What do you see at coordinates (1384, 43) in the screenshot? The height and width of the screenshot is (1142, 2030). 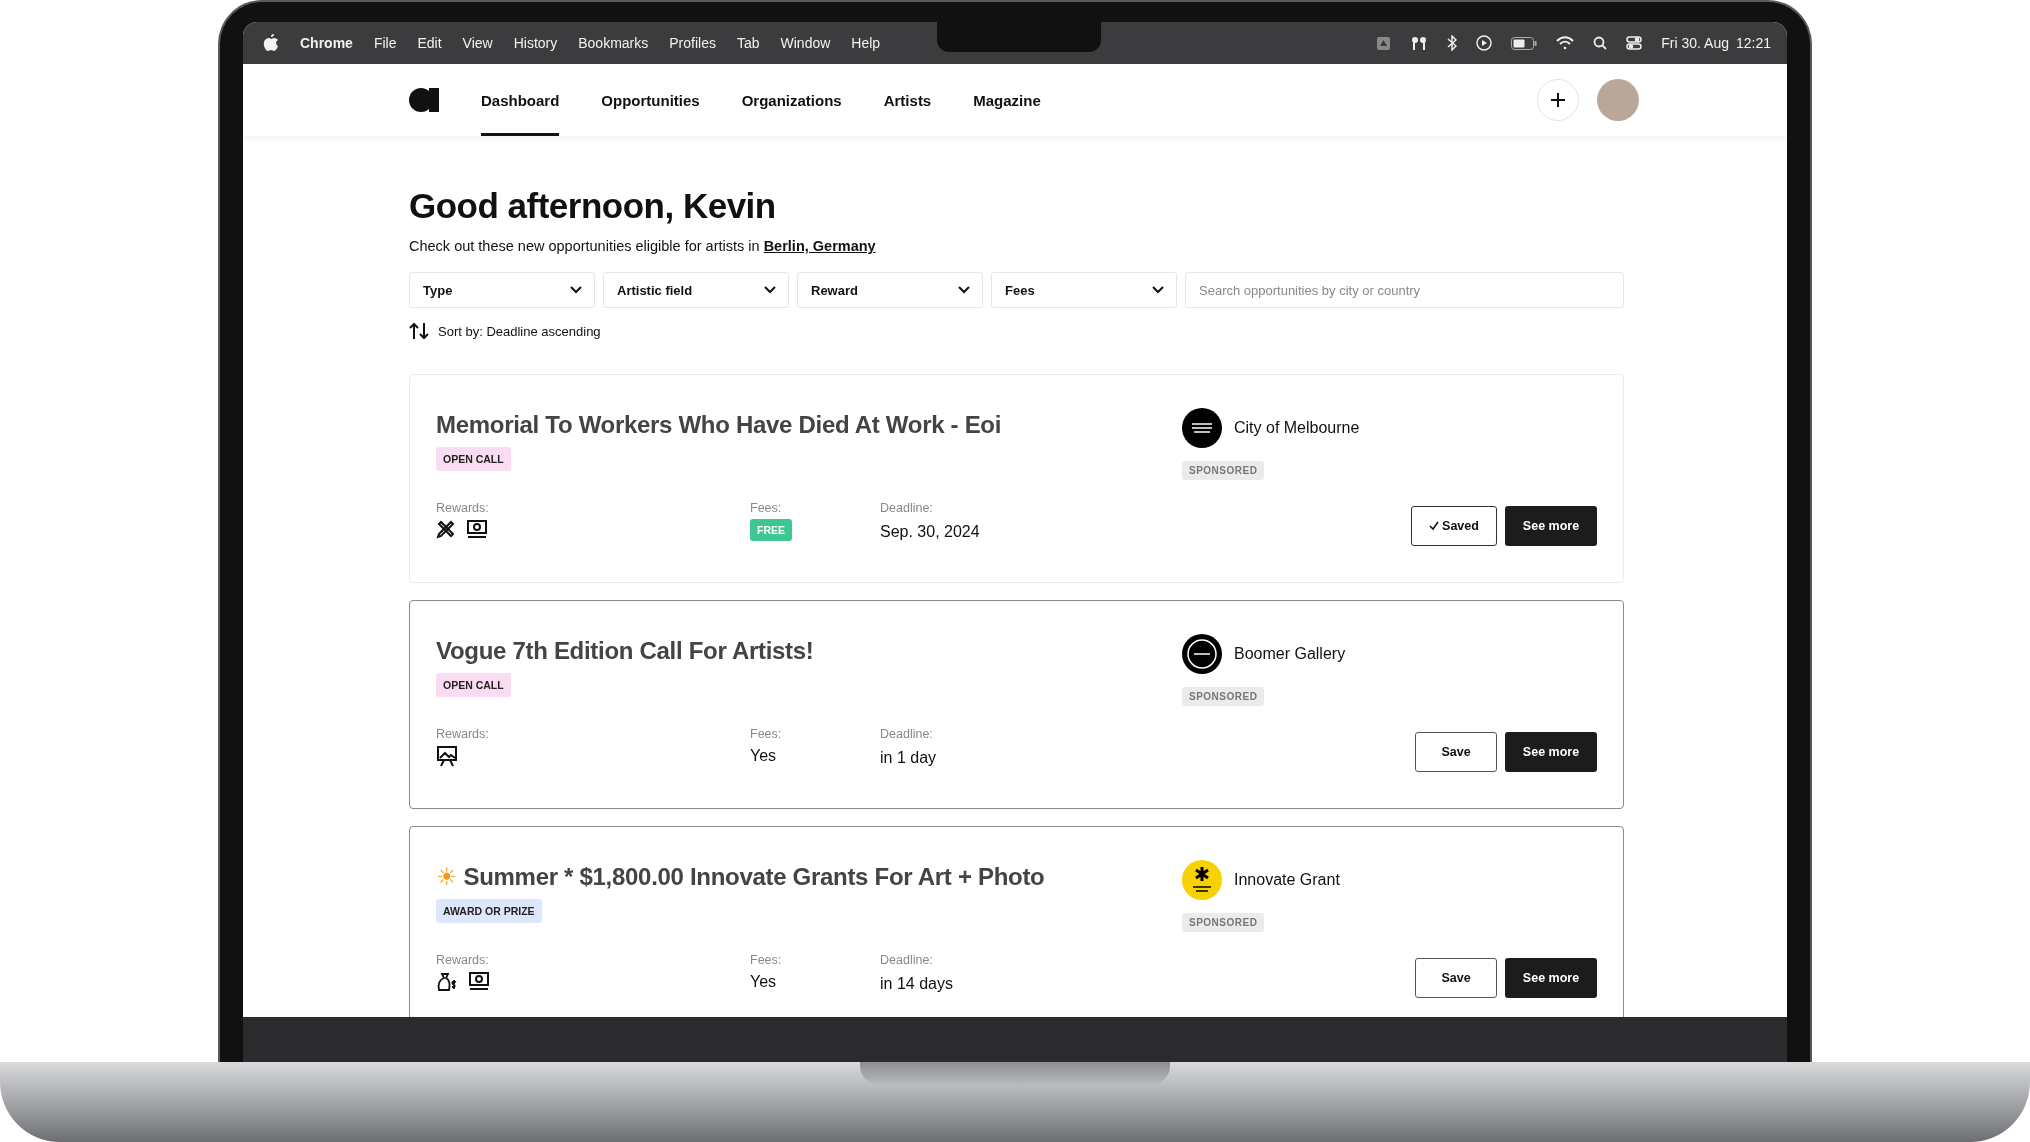 I see `drive-icon` at bounding box center [1384, 43].